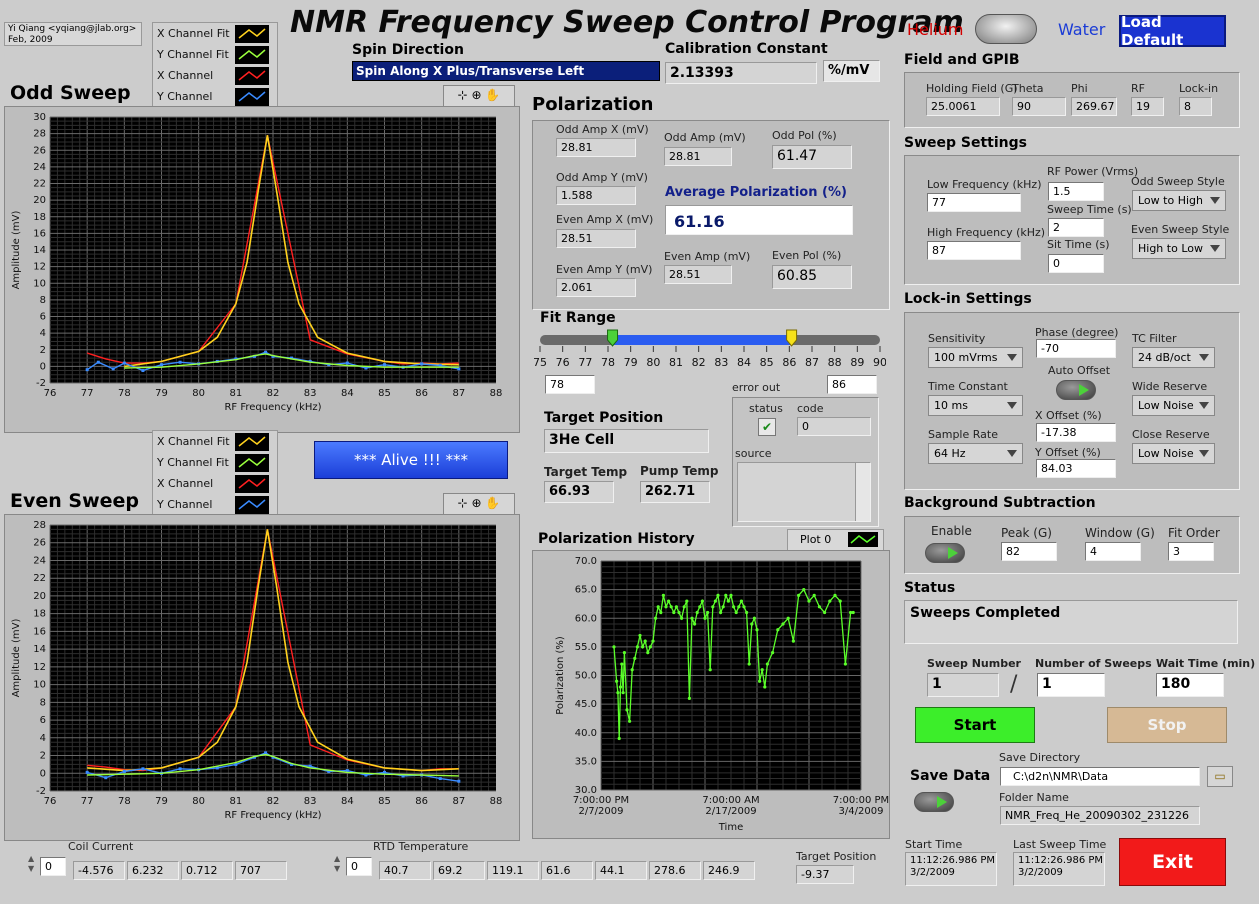  Describe the element at coordinates (804, 492) in the screenshot. I see `error-source-value` at that location.